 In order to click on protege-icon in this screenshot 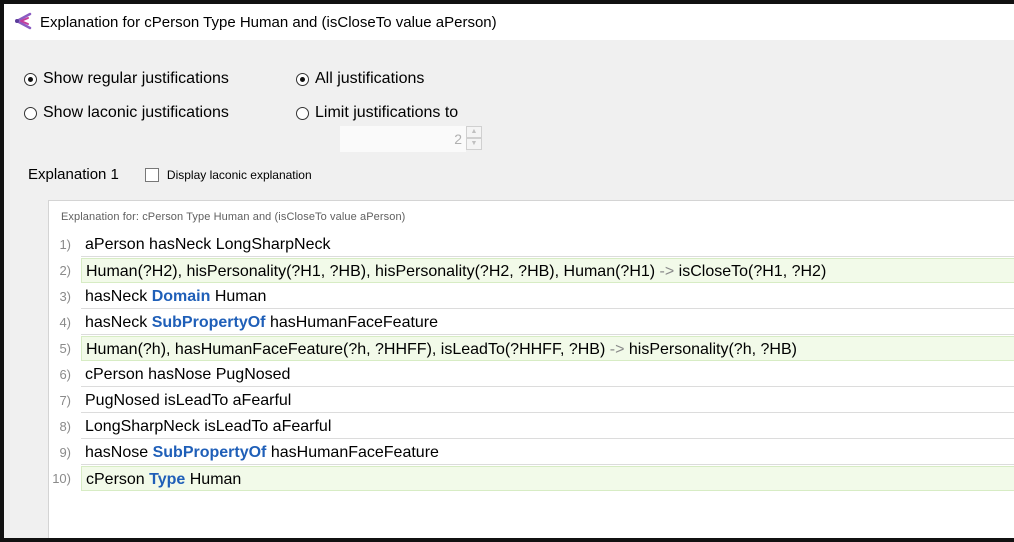, I will do `click(23, 22)`.